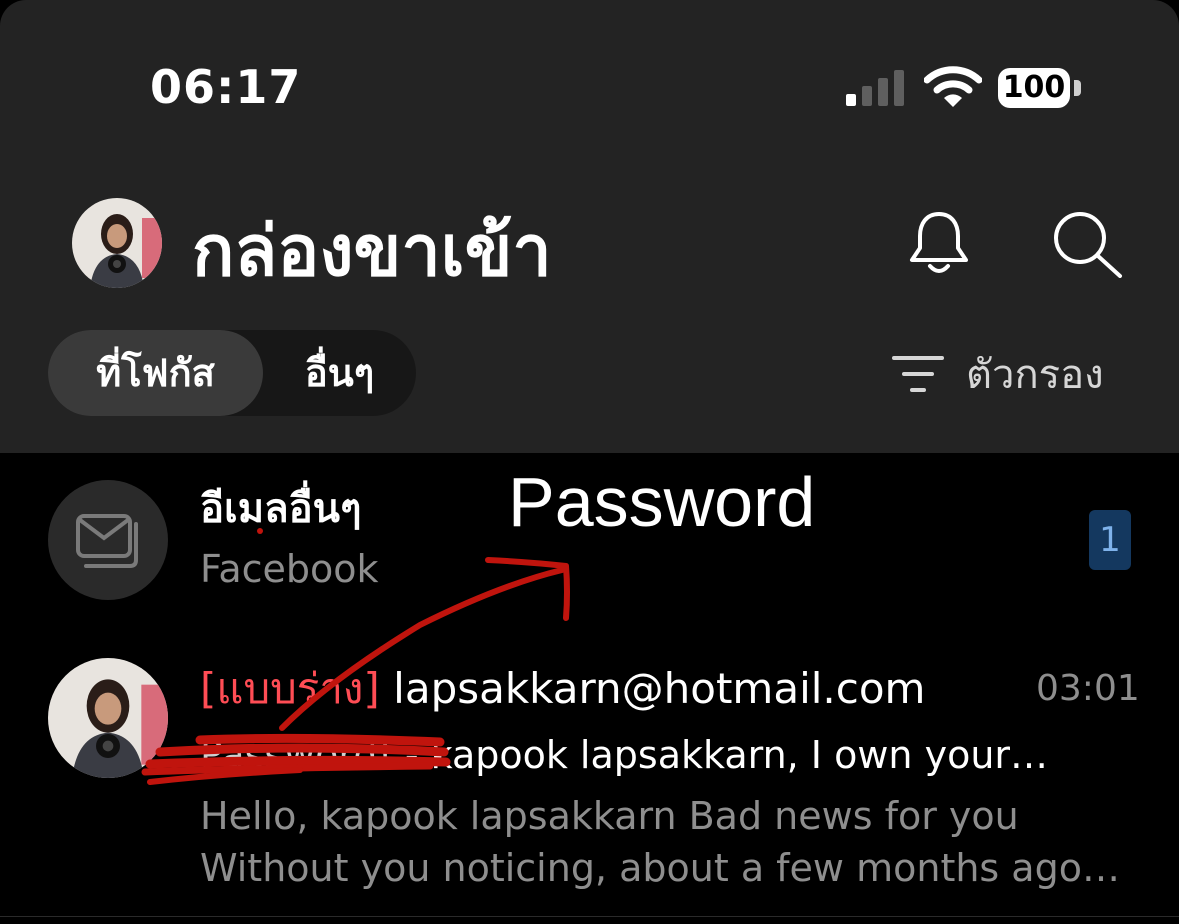  What do you see at coordinates (589, 916) in the screenshot?
I see `row-divider` at bounding box center [589, 916].